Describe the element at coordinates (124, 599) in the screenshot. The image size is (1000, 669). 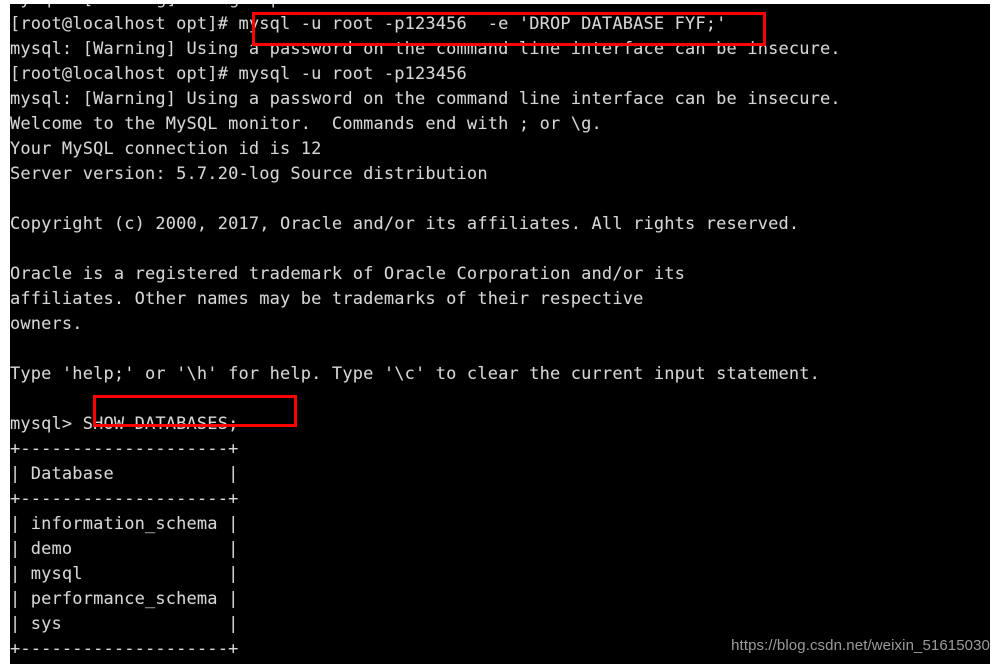
I see `table-row: | performance_schema |` at that location.